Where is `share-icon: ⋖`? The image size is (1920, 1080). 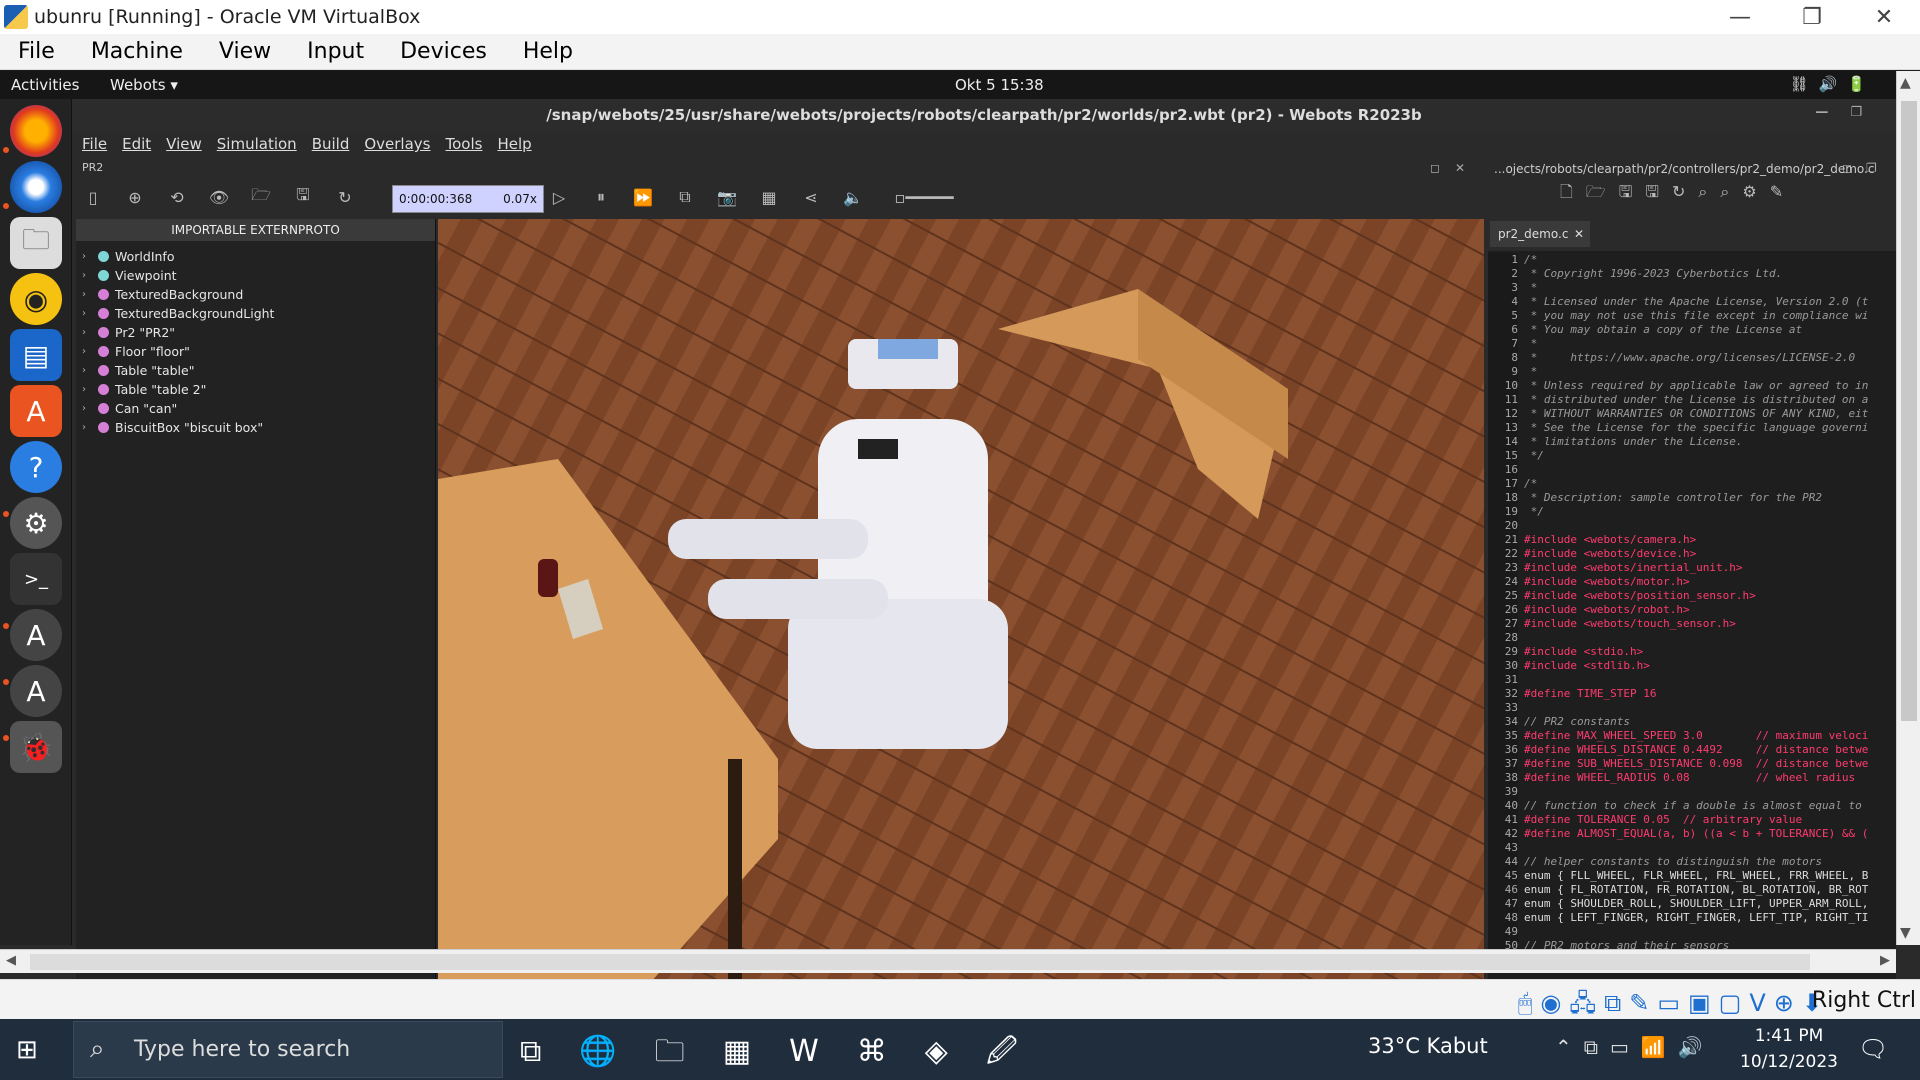
share-icon: ⋖ is located at coordinates (811, 197).